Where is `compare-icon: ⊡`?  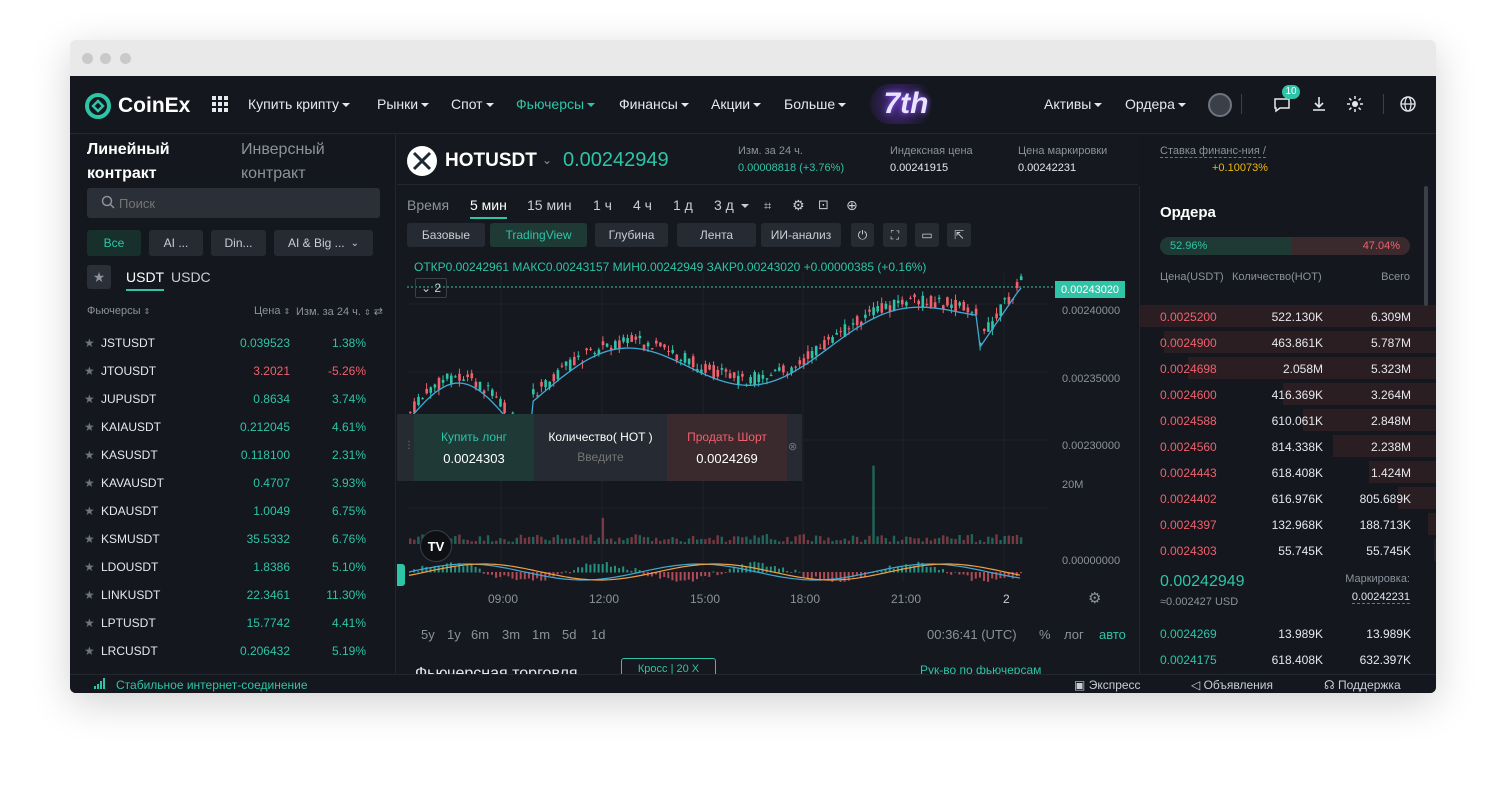 compare-icon: ⊡ is located at coordinates (823, 205).